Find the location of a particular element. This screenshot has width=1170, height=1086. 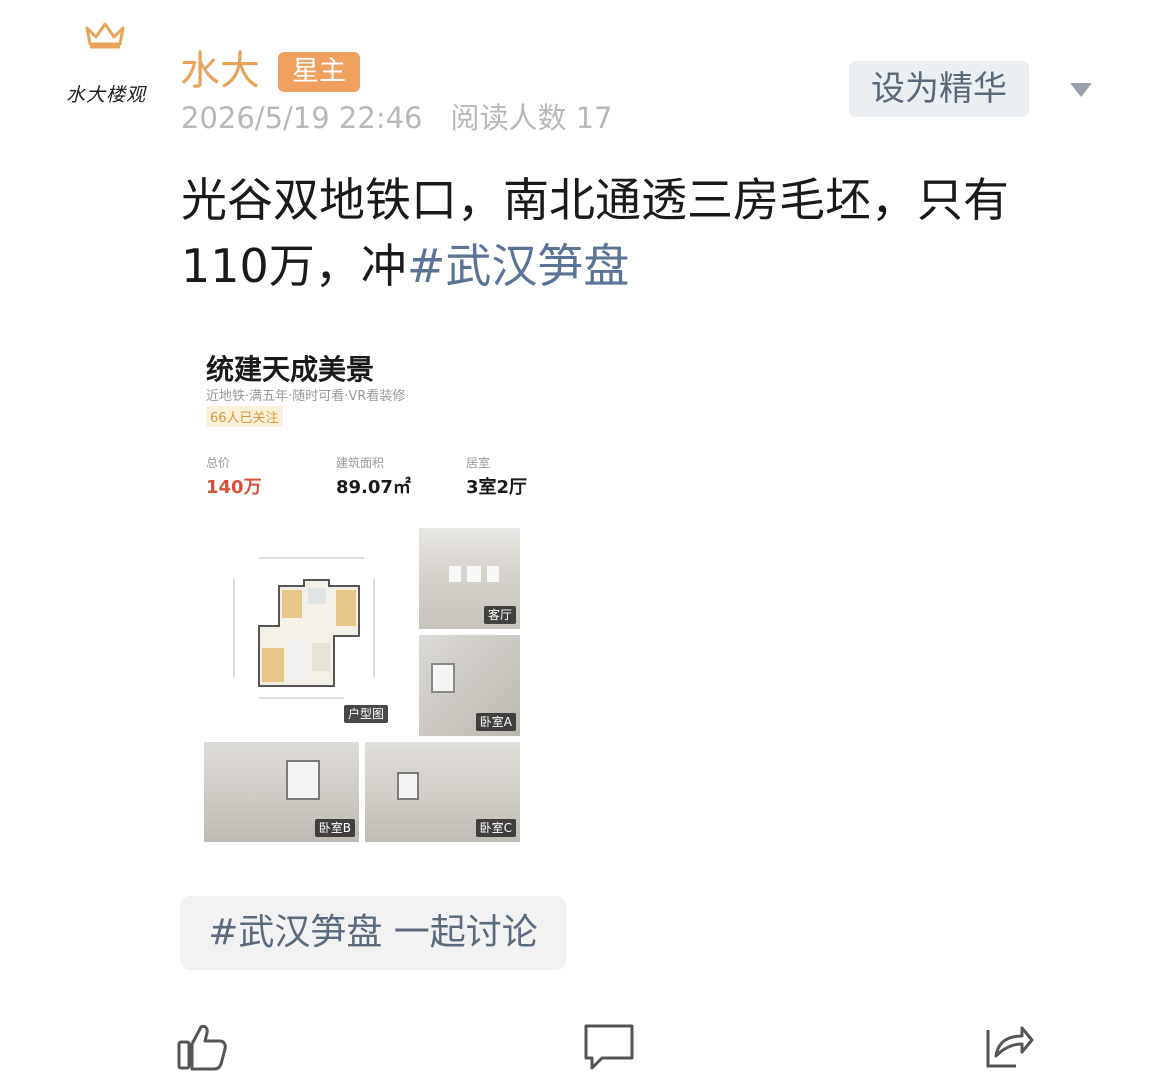

owner-badge: 星主 is located at coordinates (319, 72).